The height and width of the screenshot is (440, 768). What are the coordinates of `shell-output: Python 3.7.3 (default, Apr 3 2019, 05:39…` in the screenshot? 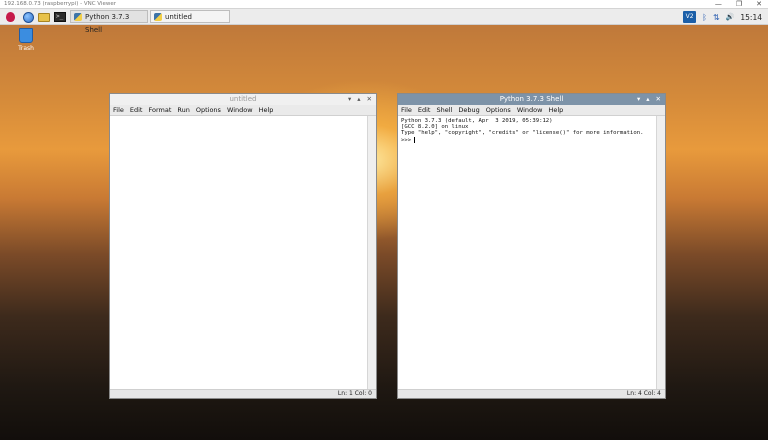 It's located at (527, 130).